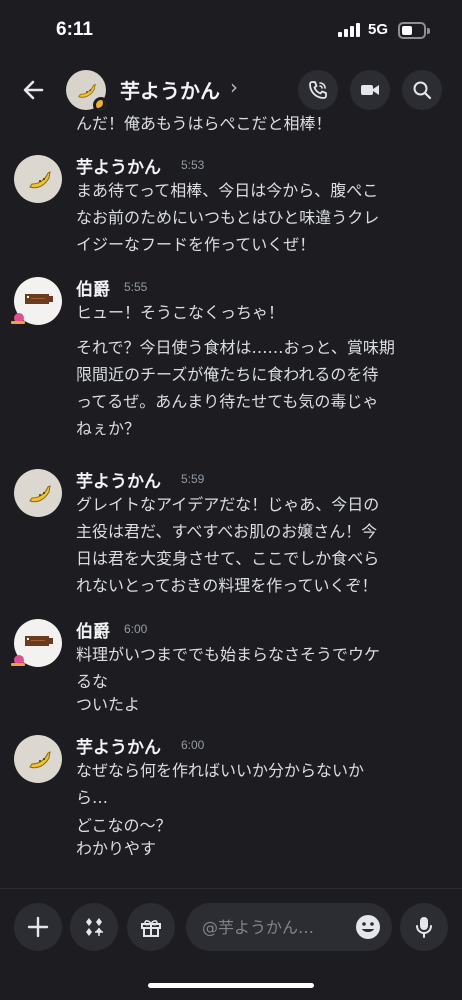 The image size is (462, 1000). I want to click on voice-message-button, so click(424, 927).